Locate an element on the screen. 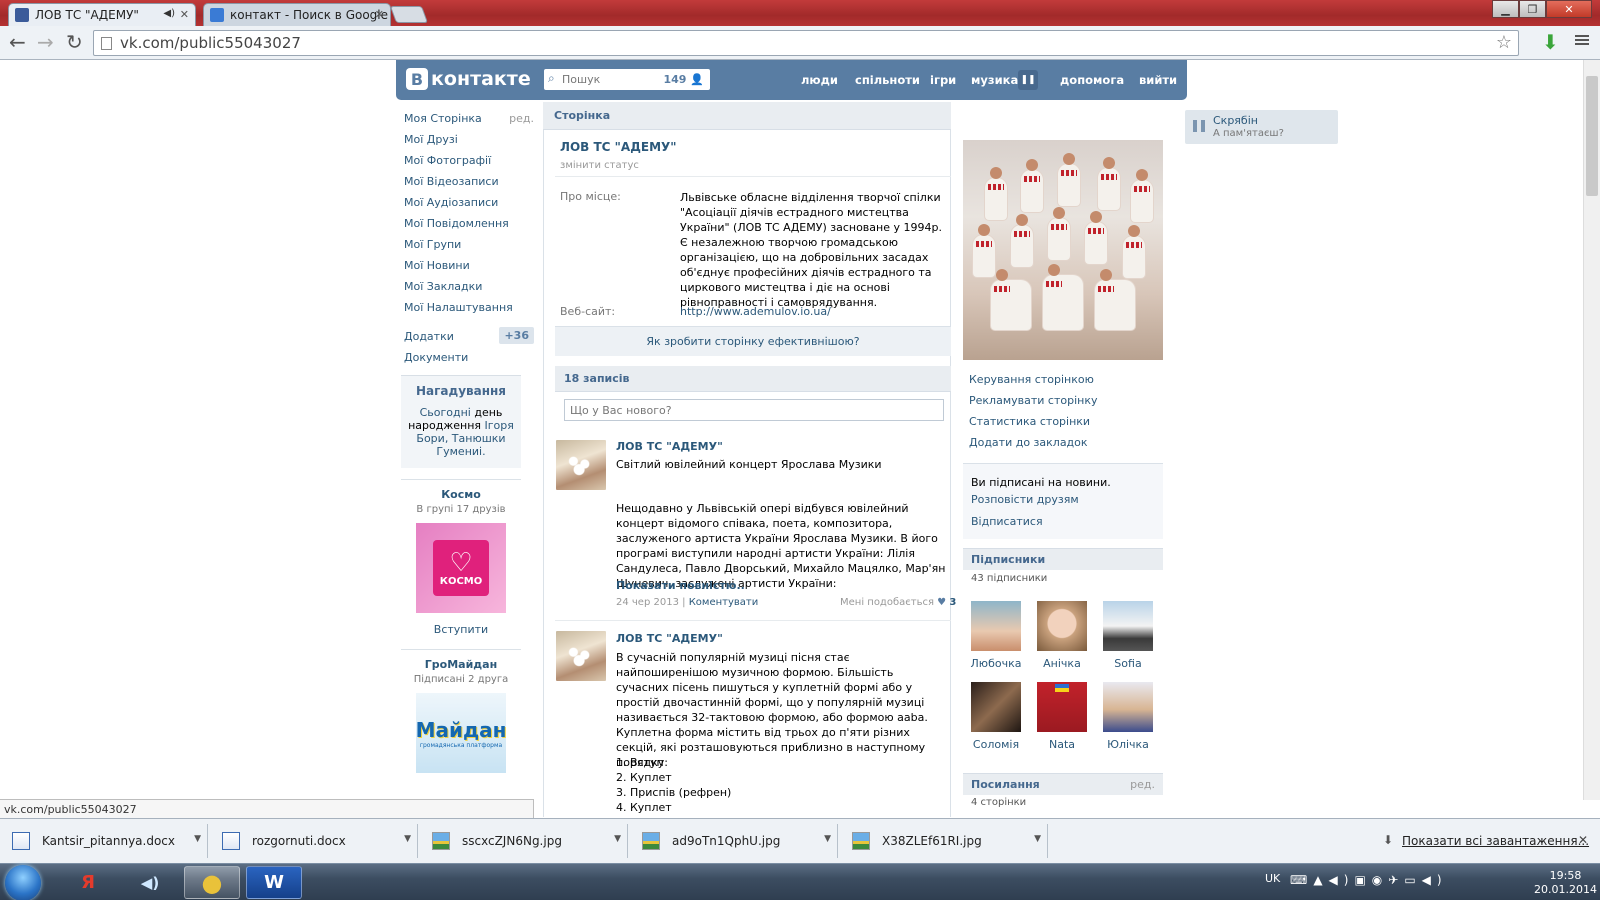  menu-bookmarks: Мої Закладки is located at coordinates (469, 286).